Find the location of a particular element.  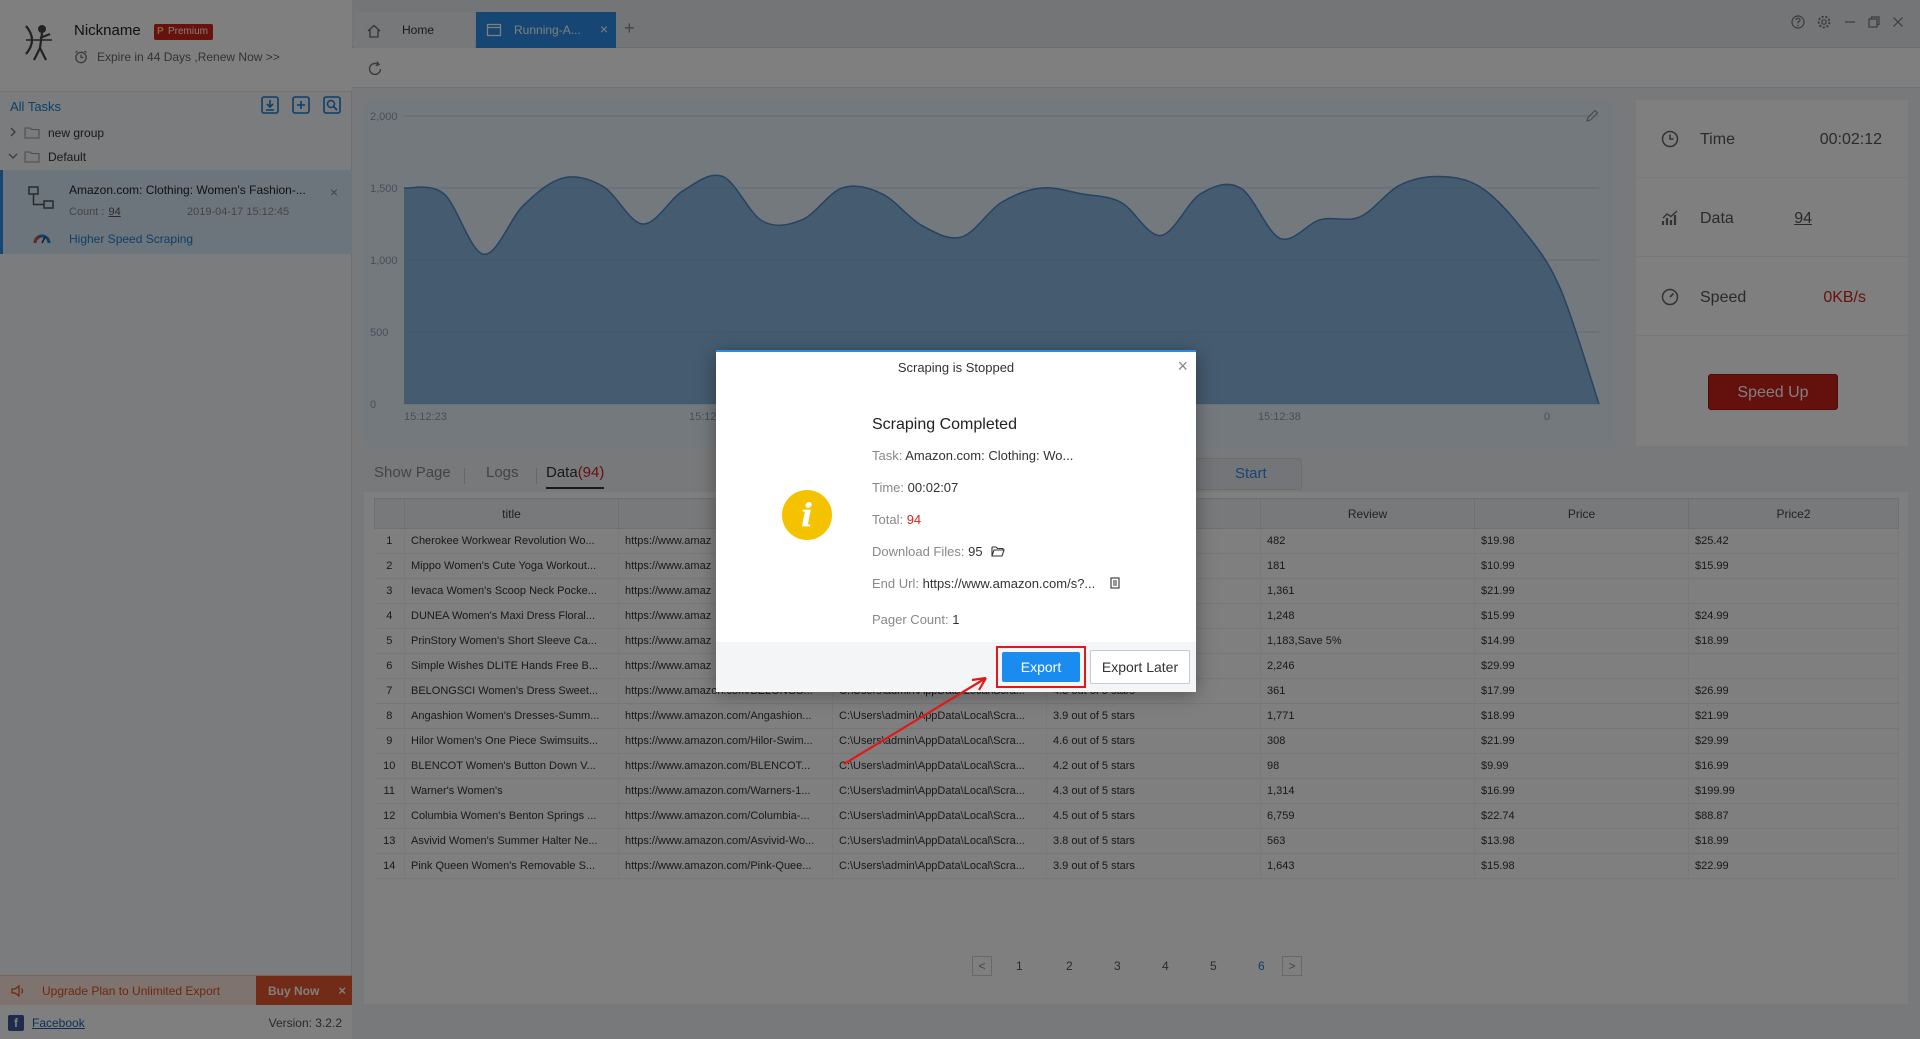

export-later-button: Export Later is located at coordinates (1140, 667).